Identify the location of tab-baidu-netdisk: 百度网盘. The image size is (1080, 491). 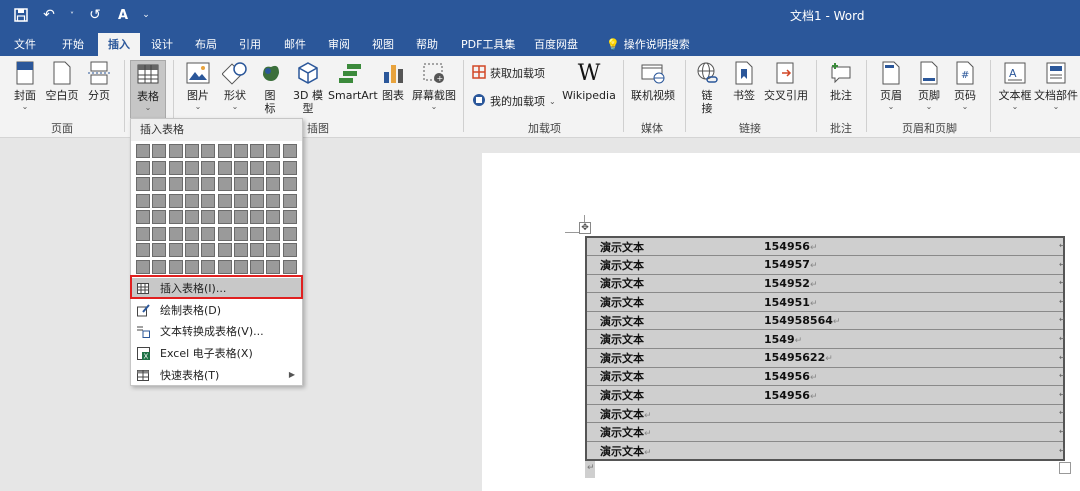
(556, 44).